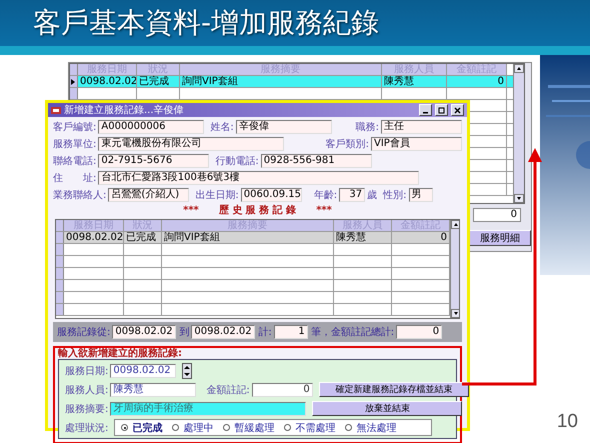 Image resolution: width=590 pixels, height=443 pixels. I want to click on row-selector, so click(74, 81).